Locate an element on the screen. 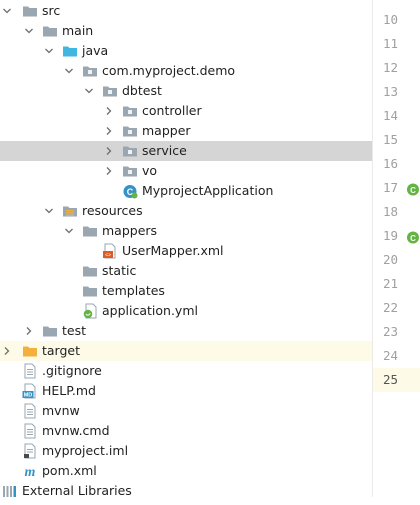 The image size is (420, 505). tree-row-label: mvnw is located at coordinates (61, 410).